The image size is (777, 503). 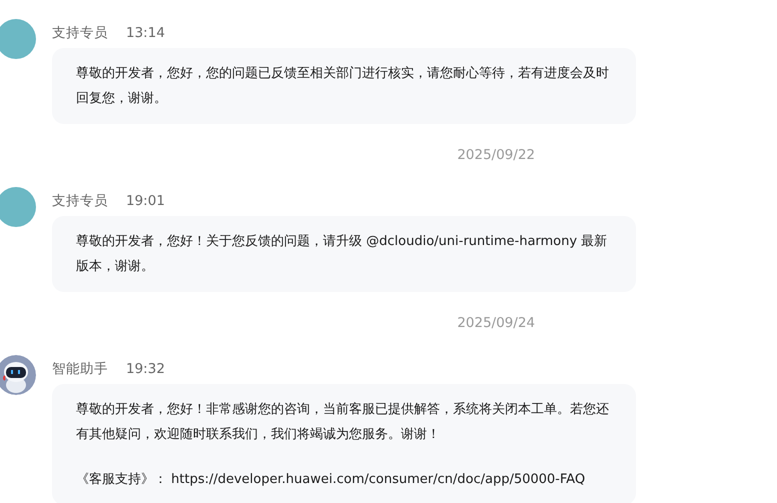 I want to click on message-text: 尊敬的开发者，您好！非常感谢您的咨询，当前客服已提供解答，系统将关闭本工单。若您还有其他疑问，欢迎随时联系我们，我们将竭诚为您服务。谢谢！, so click(x=343, y=422).